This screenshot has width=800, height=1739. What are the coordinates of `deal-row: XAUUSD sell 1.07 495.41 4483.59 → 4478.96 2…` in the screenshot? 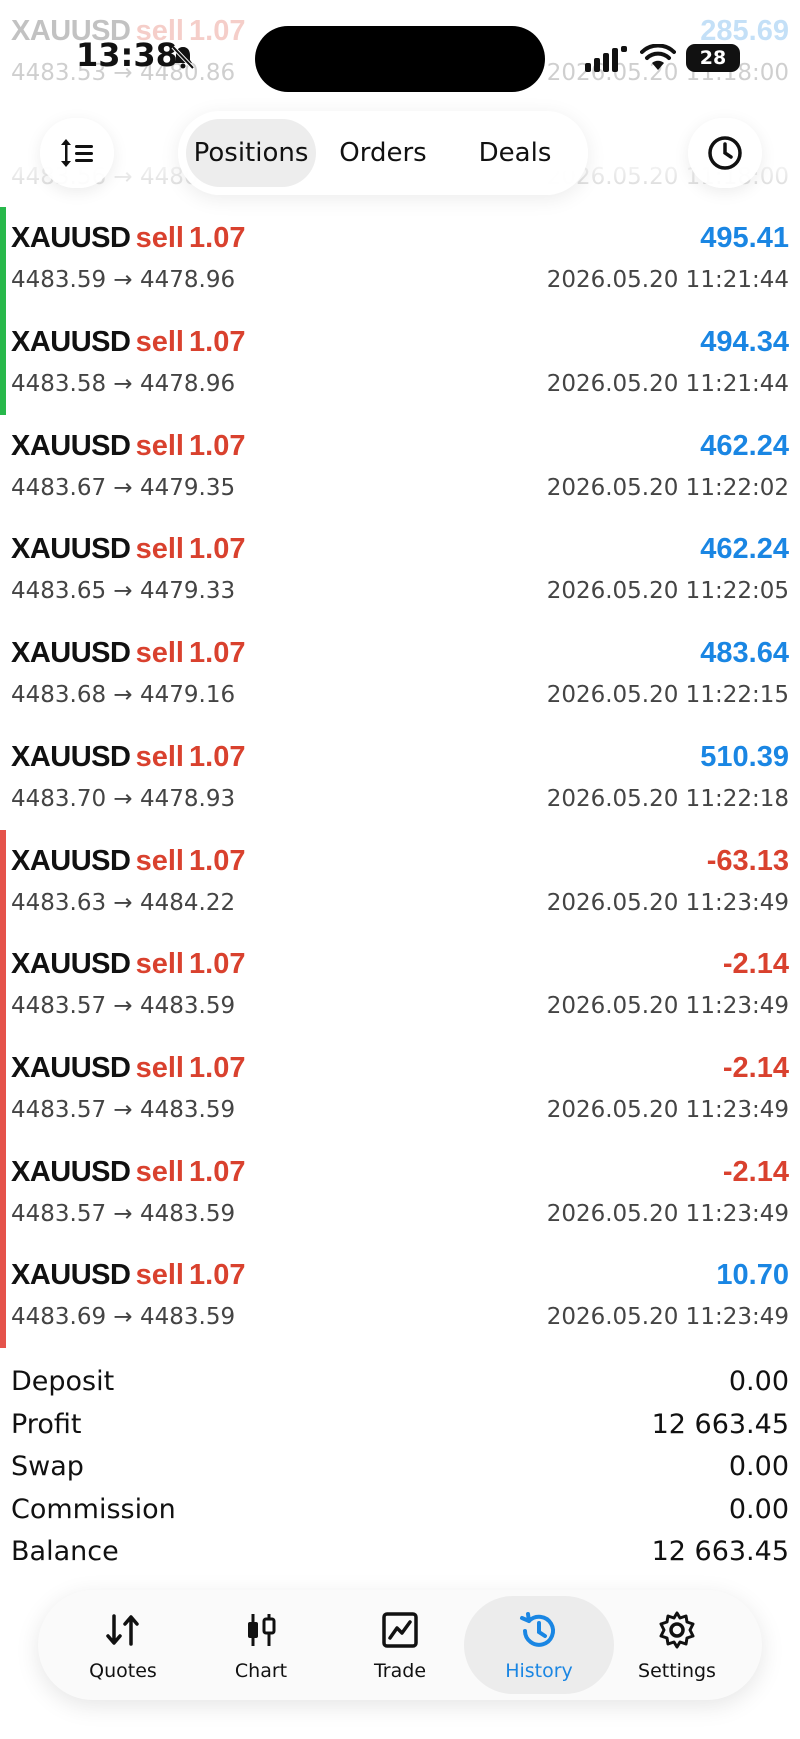 It's located at (400, 259).